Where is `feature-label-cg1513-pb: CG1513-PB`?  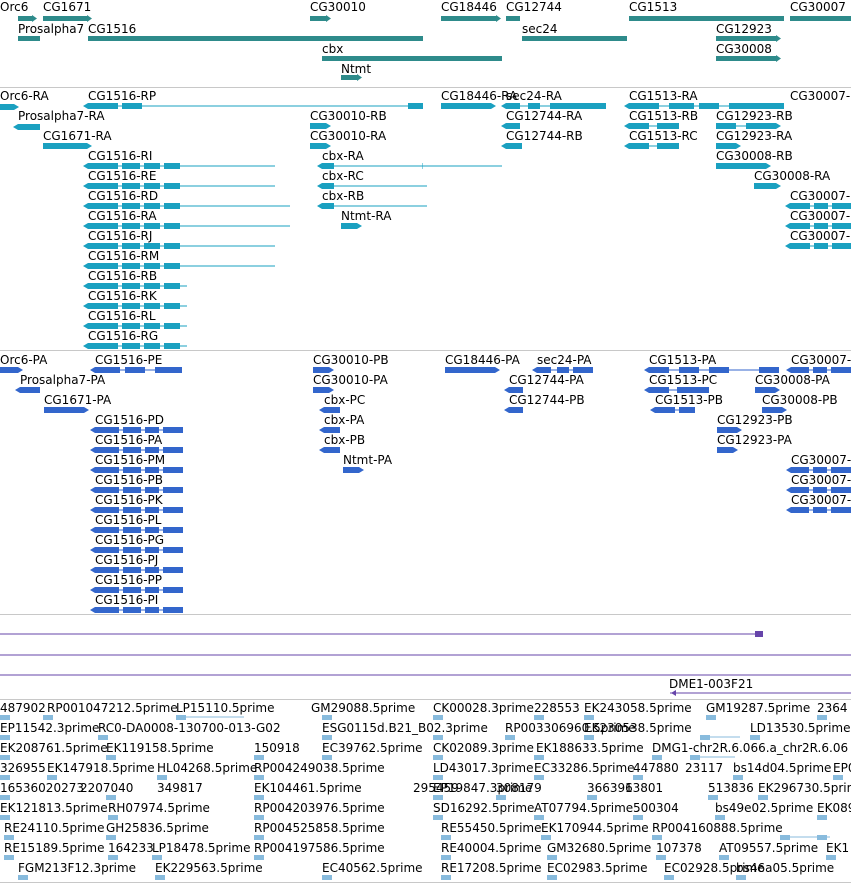 feature-label-cg1513-pb: CG1513-PB is located at coordinates (689, 400).